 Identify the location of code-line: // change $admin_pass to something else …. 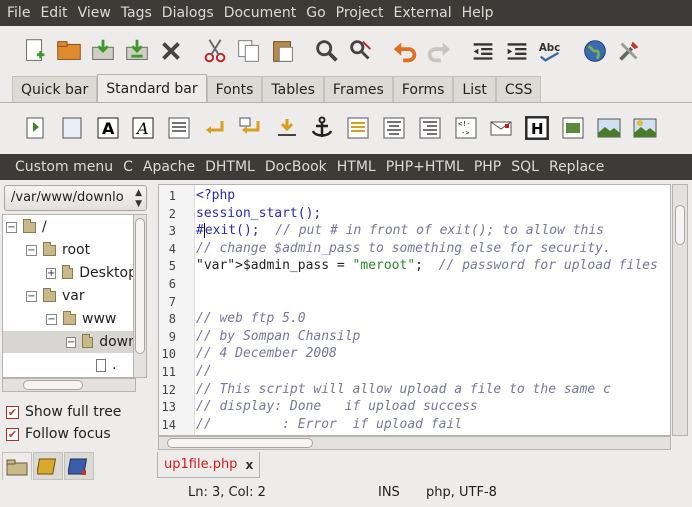
(403, 248).